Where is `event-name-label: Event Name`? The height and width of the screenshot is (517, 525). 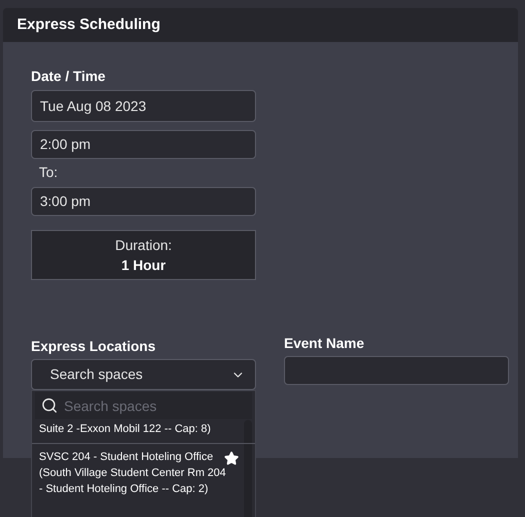
event-name-label: Event Name is located at coordinates (325, 343).